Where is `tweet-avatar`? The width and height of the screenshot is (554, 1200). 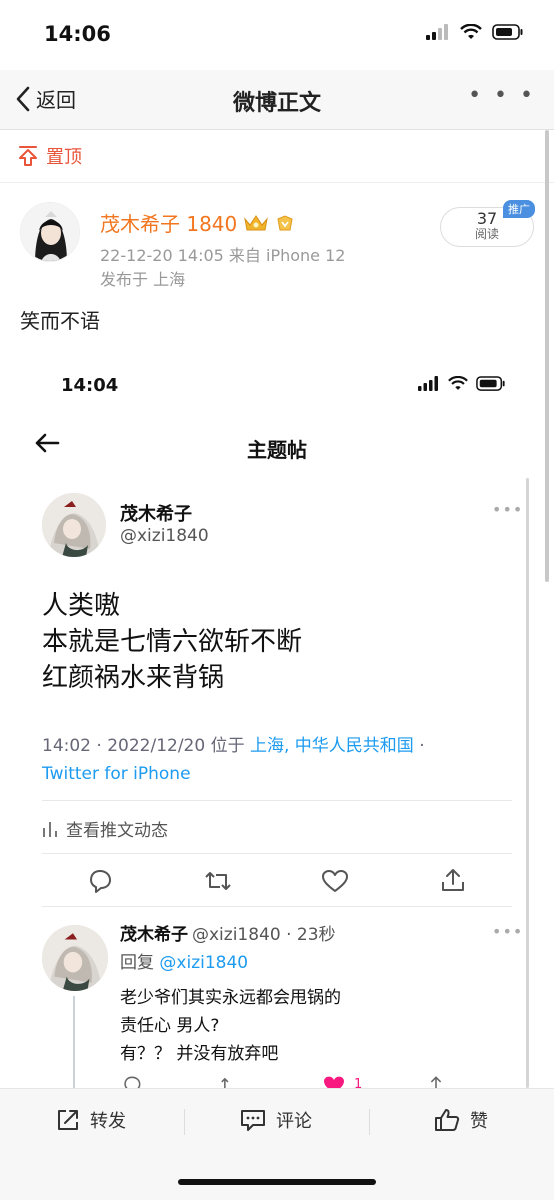
tweet-avatar is located at coordinates (74, 525).